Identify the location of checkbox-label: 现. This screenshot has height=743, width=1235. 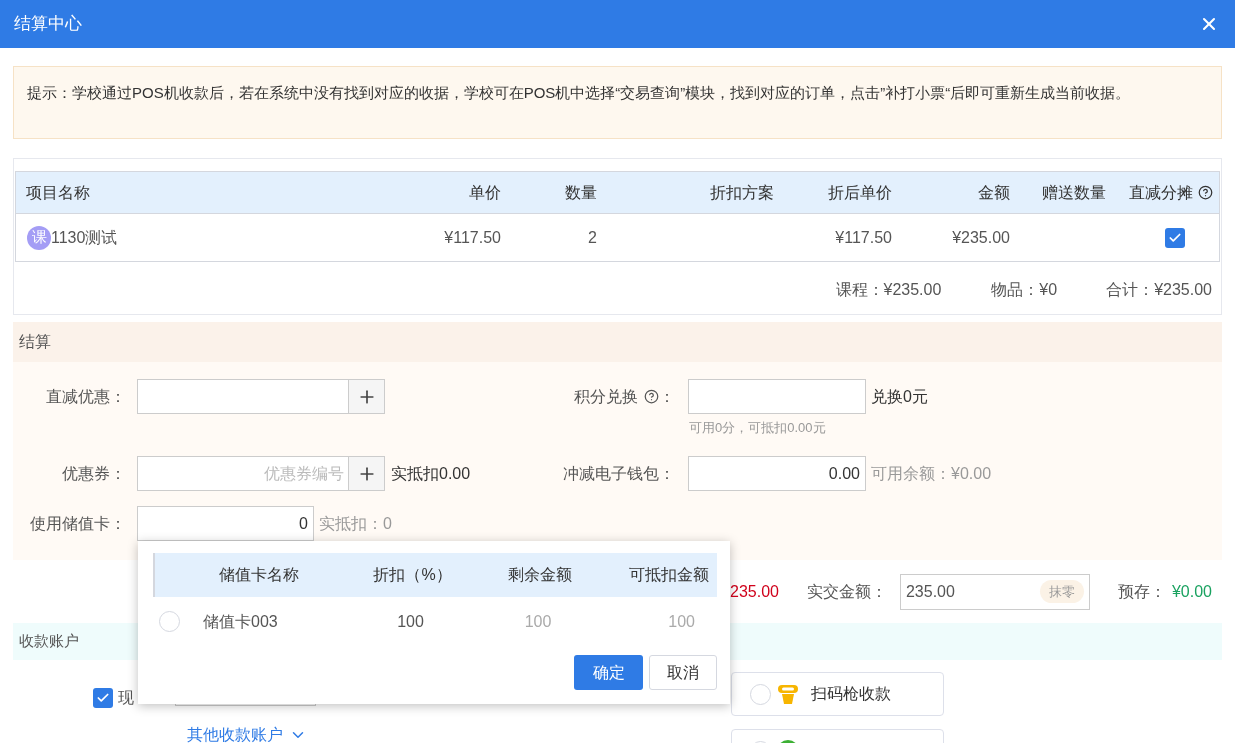
(126, 698).